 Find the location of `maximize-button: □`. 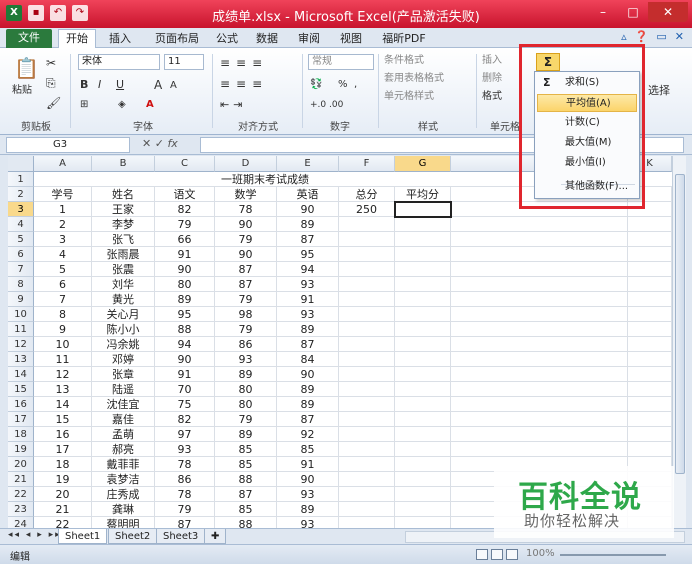

maximize-button: □ is located at coordinates (633, 12).